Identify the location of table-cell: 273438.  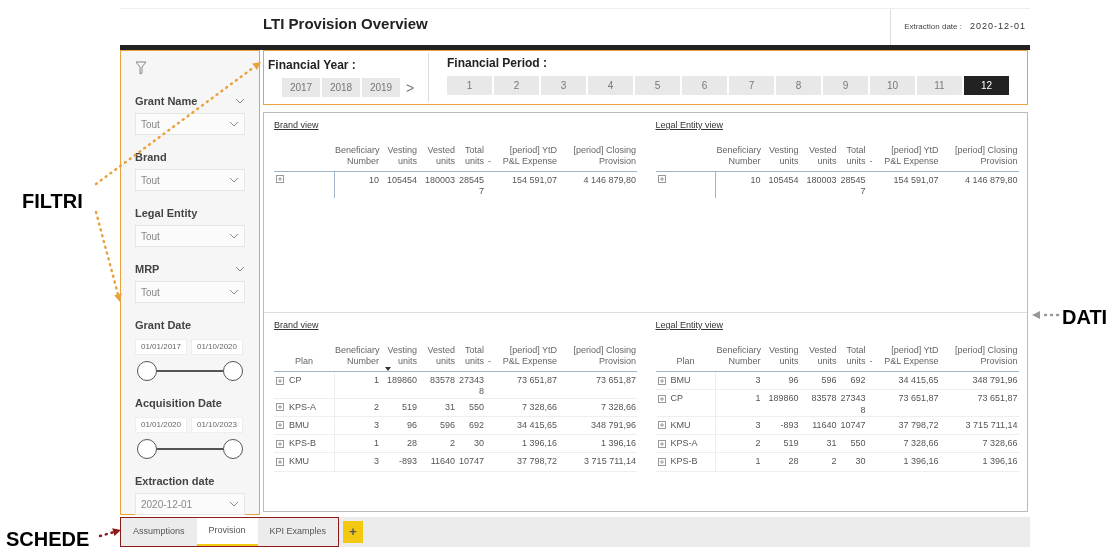
(471, 386).